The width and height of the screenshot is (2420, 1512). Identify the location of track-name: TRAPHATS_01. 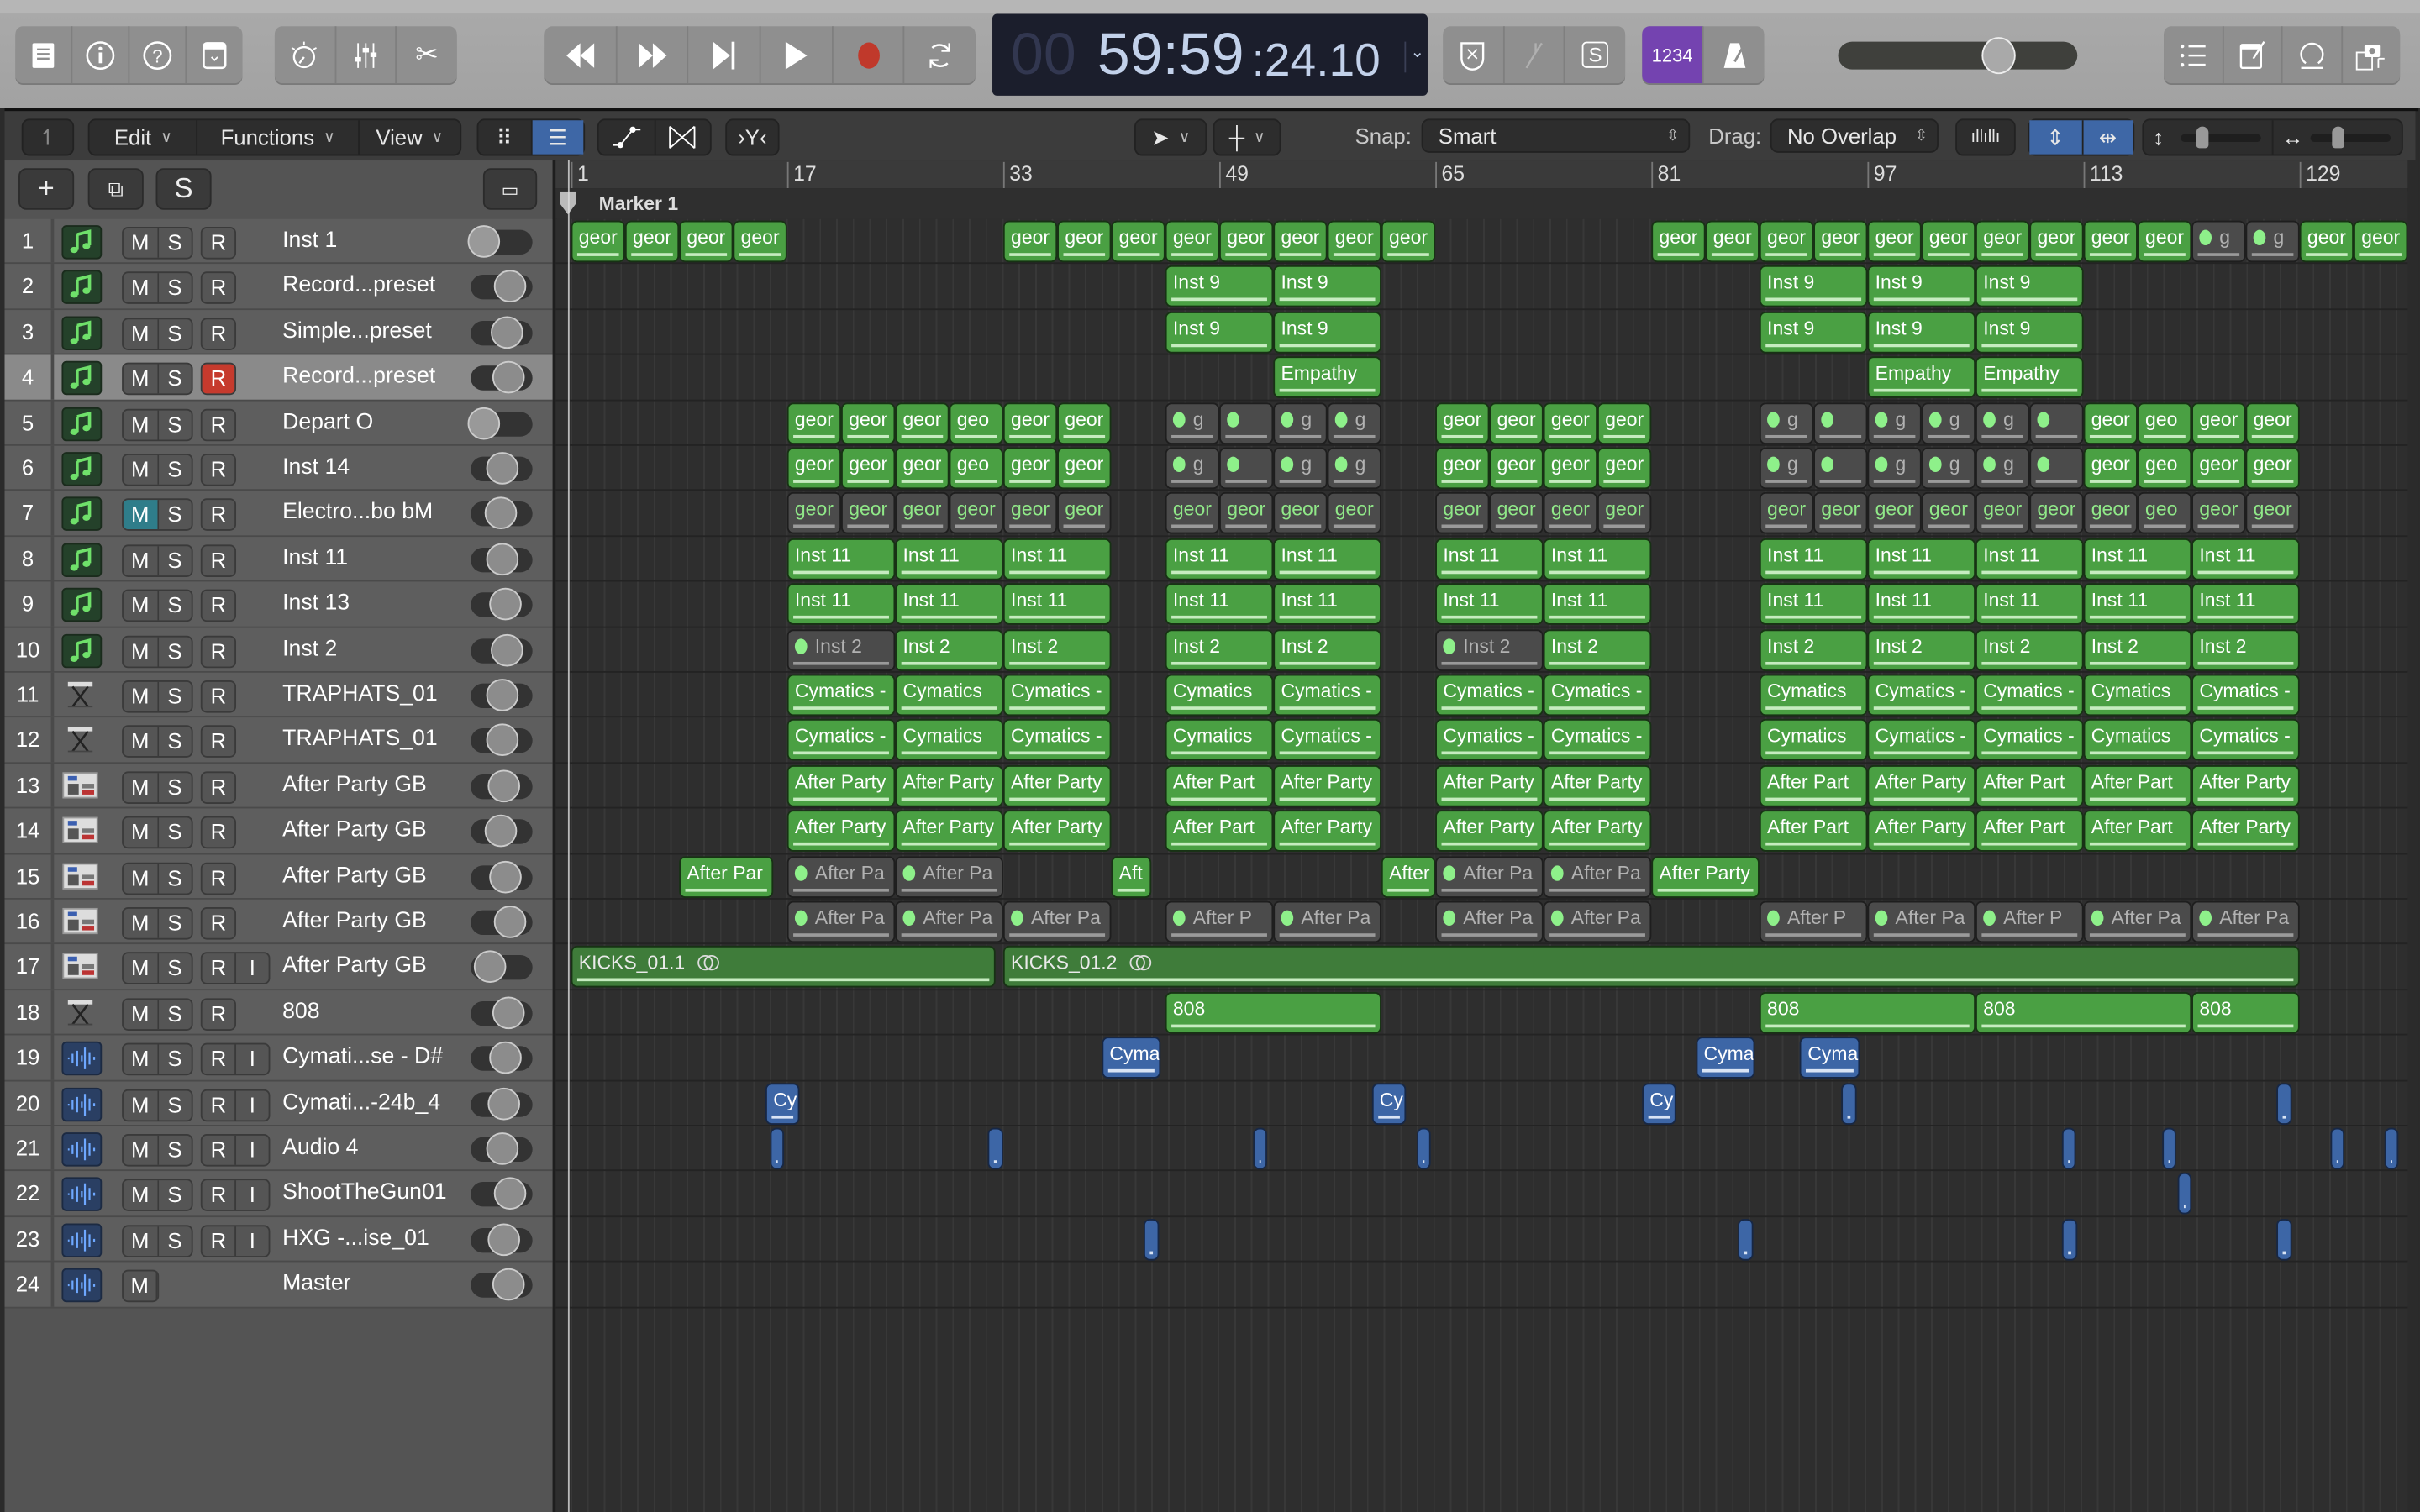
(360, 695).